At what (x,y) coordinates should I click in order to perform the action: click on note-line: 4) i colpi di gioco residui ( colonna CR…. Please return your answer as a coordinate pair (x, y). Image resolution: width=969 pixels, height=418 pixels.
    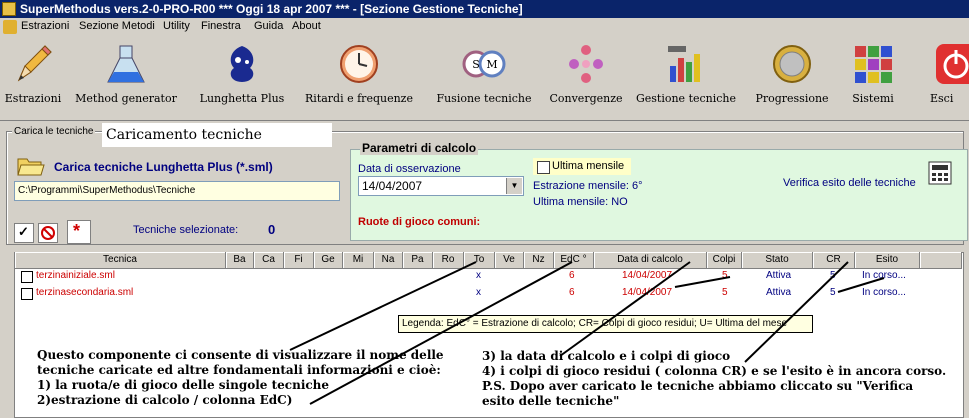
    Looking at the image, I should click on (714, 371).